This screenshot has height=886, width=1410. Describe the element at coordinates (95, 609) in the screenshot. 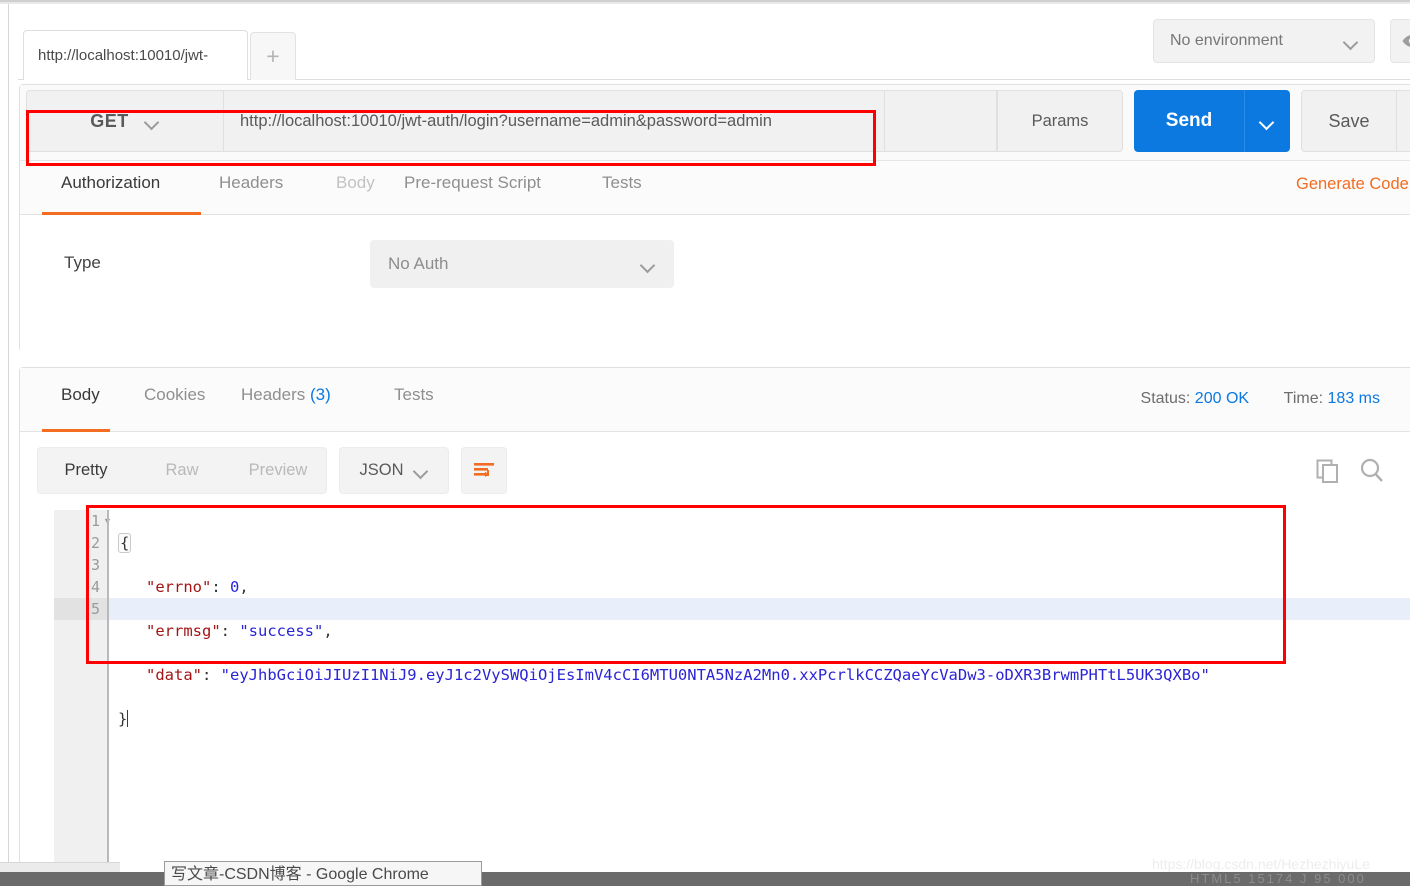

I see `line-number: 5` at that location.